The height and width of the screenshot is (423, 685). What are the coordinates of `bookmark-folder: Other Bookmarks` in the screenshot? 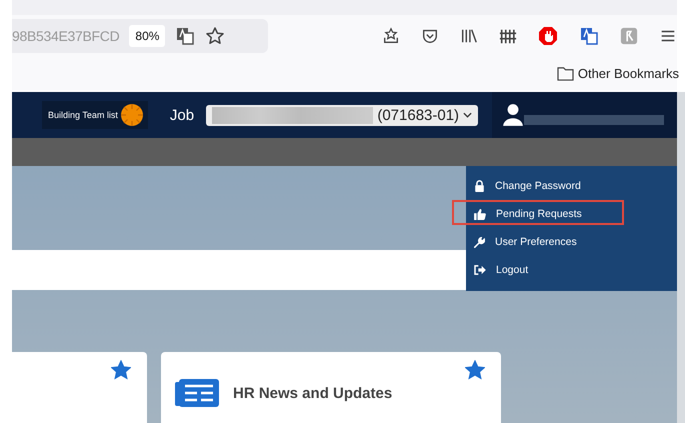 It's located at (617, 73).